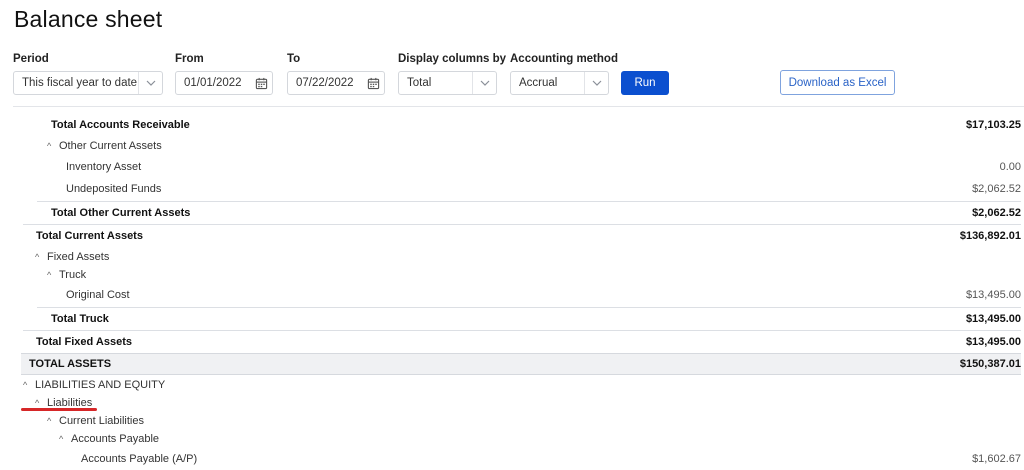 The width and height of the screenshot is (1024, 470). Describe the element at coordinates (517, 274) in the screenshot. I see `report-row: ^ Truck` at that location.